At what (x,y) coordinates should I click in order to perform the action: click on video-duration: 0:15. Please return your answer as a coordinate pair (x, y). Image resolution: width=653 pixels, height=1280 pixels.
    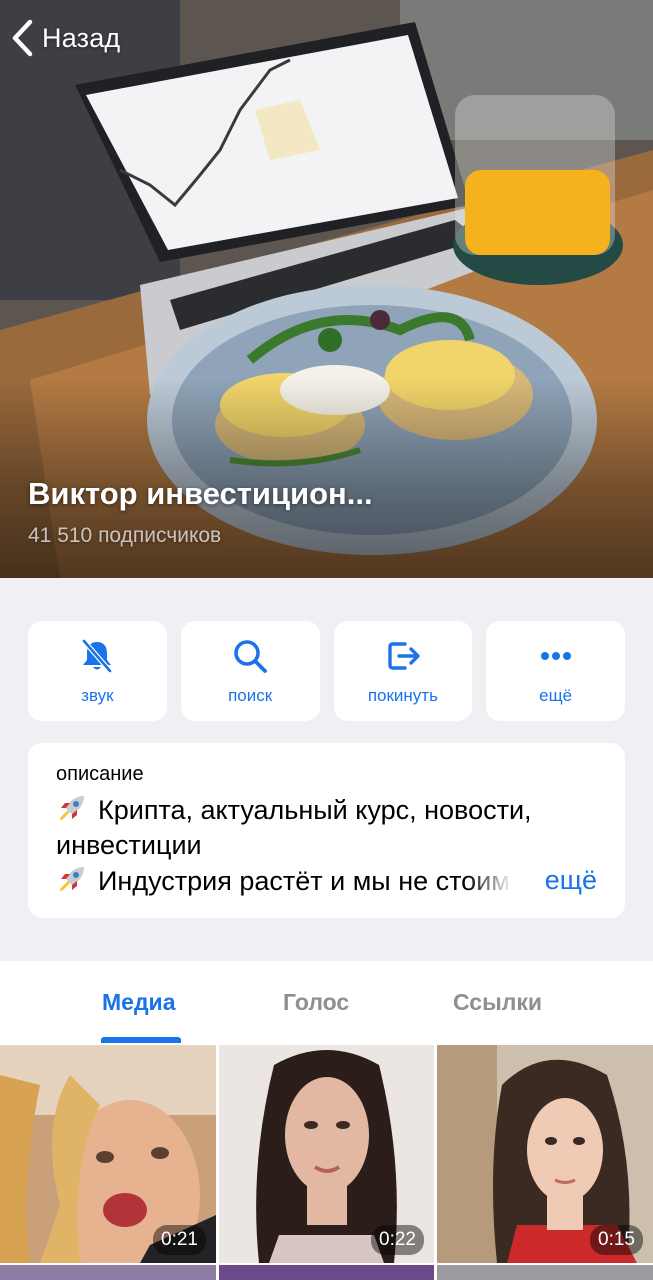
    Looking at the image, I should click on (616, 1240).